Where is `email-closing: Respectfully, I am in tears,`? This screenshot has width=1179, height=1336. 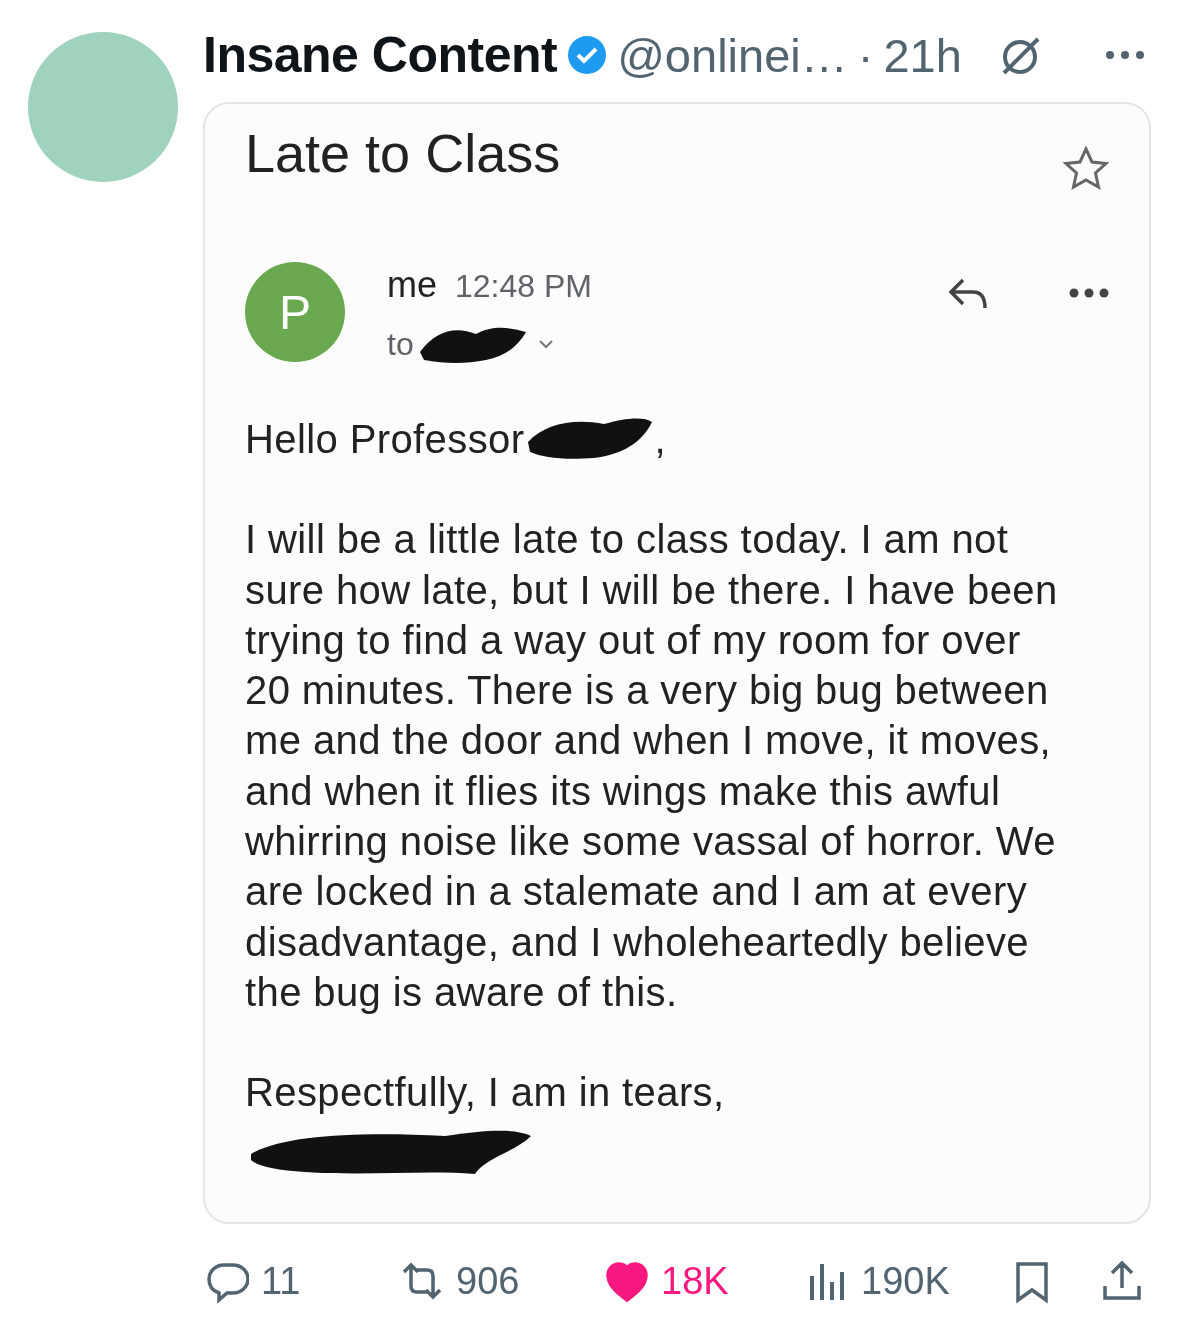
email-closing: Respectfully, I am in tears, is located at coordinates (485, 1093).